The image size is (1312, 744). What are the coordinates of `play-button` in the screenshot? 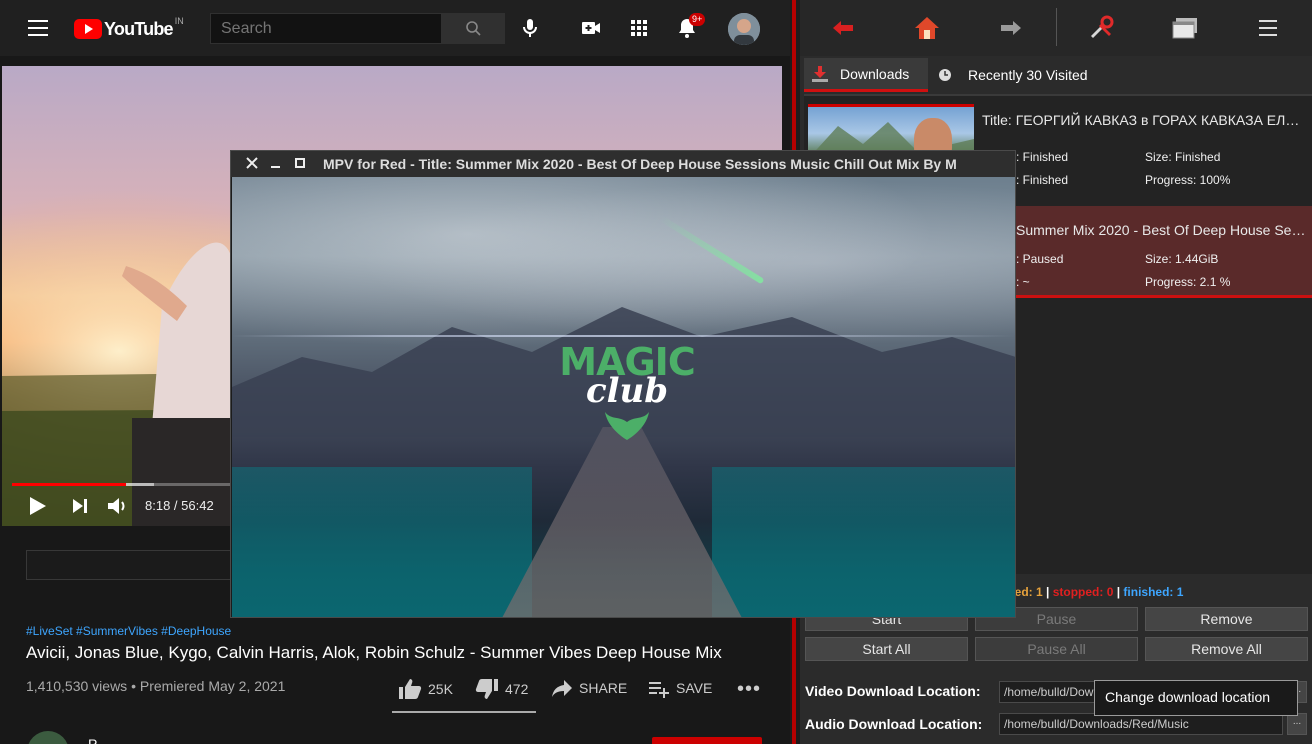 It's located at (38, 508).